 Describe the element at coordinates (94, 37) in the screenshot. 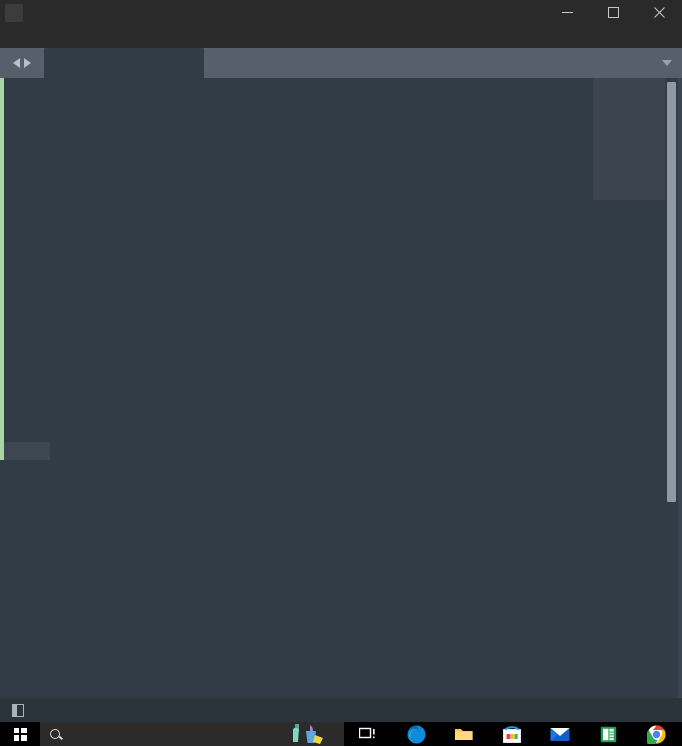

I see `menu-item-goto` at that location.